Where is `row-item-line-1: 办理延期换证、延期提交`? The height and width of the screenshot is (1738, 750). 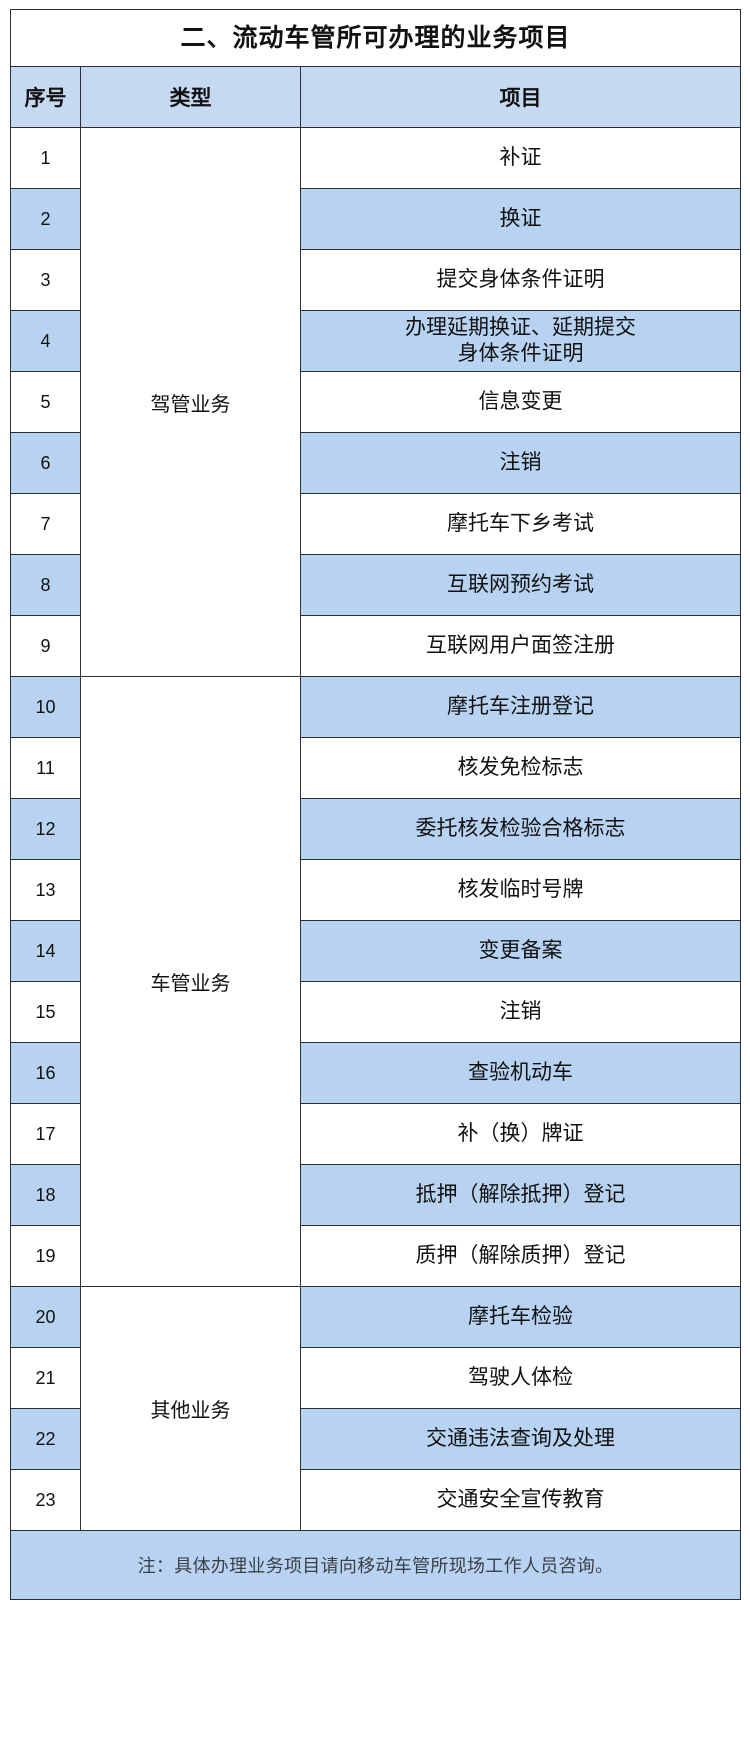
row-item-line-1: 办理延期换证、延期提交 is located at coordinates (521, 328).